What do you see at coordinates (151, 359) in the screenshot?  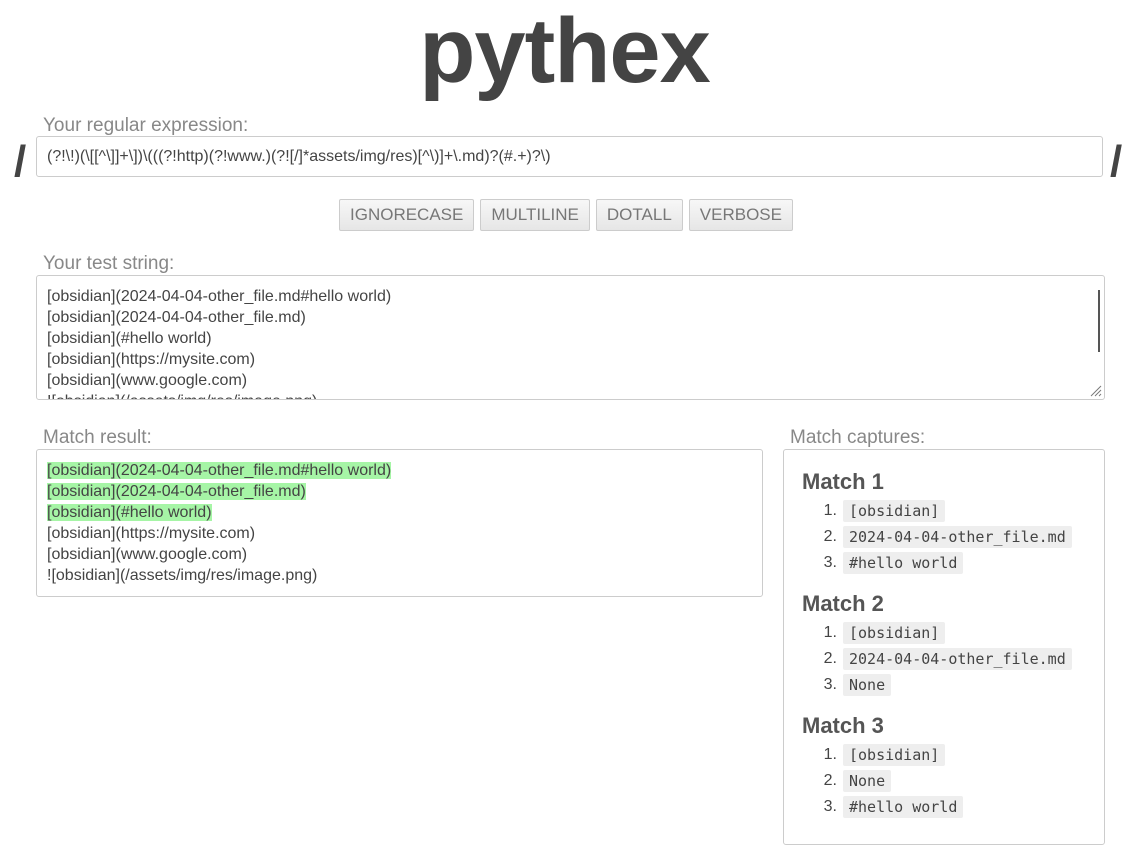 I see `test-string-line: [obsidian](https://mysite.com)` at bounding box center [151, 359].